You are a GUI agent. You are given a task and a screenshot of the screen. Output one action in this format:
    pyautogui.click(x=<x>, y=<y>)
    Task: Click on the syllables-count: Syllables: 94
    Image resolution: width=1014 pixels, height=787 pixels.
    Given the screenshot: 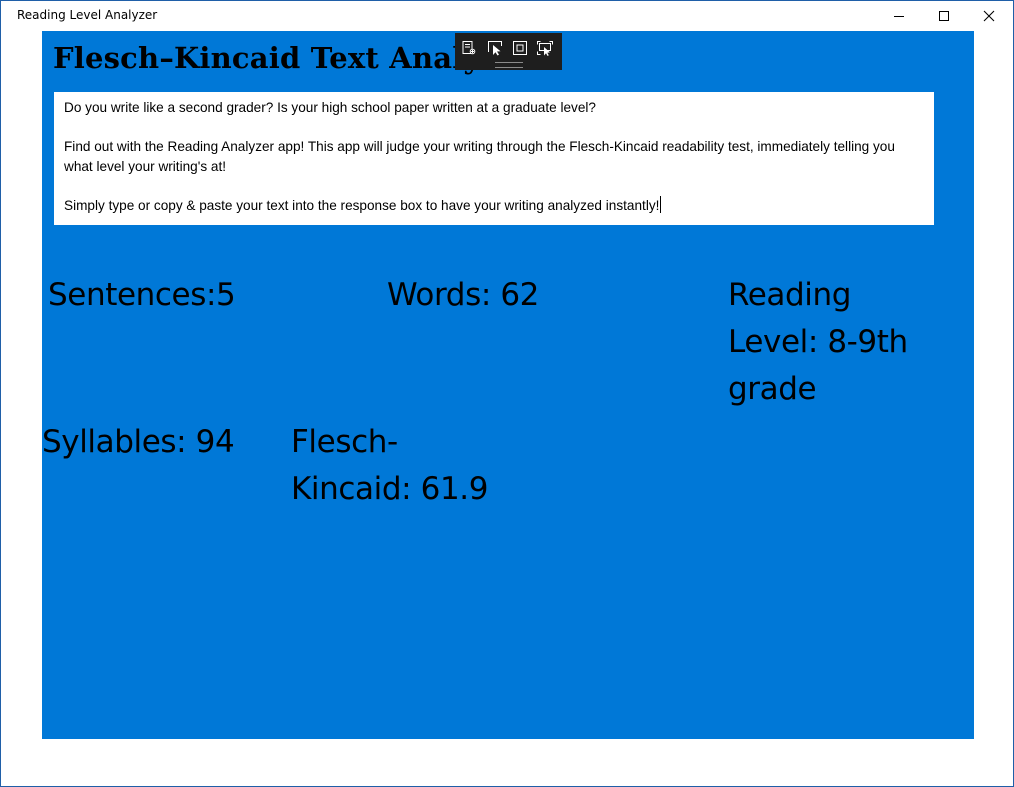 What is the action you would take?
    pyautogui.click(x=138, y=442)
    